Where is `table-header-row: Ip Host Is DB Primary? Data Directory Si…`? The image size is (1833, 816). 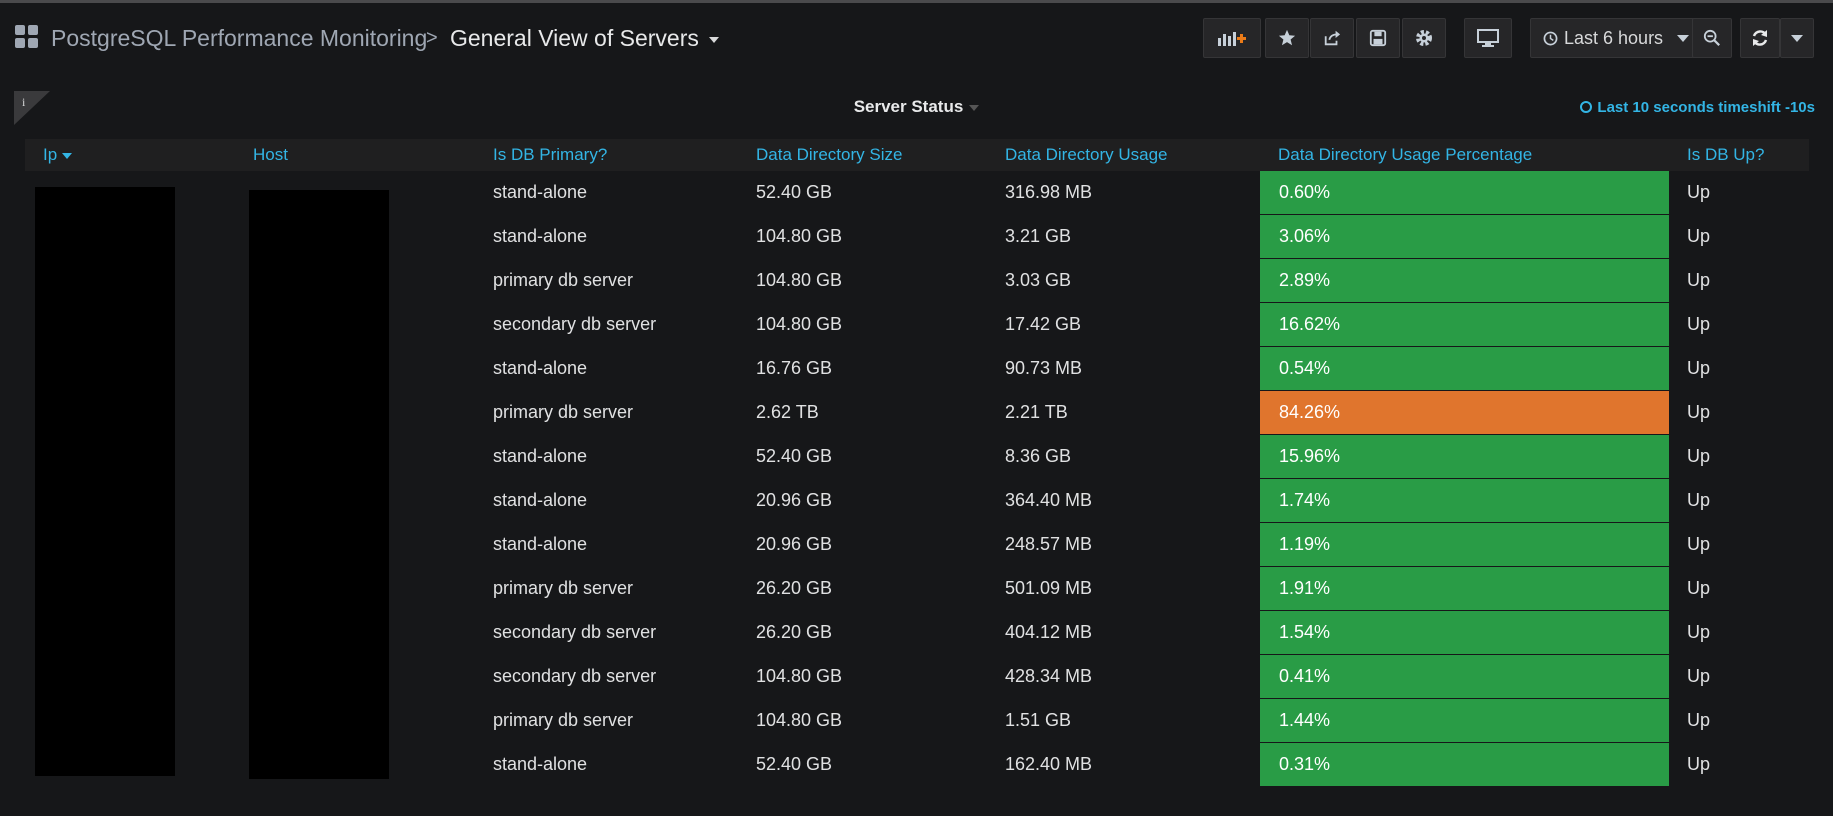
table-header-row: Ip Host Is DB Primary? Data Directory Si… is located at coordinates (917, 155).